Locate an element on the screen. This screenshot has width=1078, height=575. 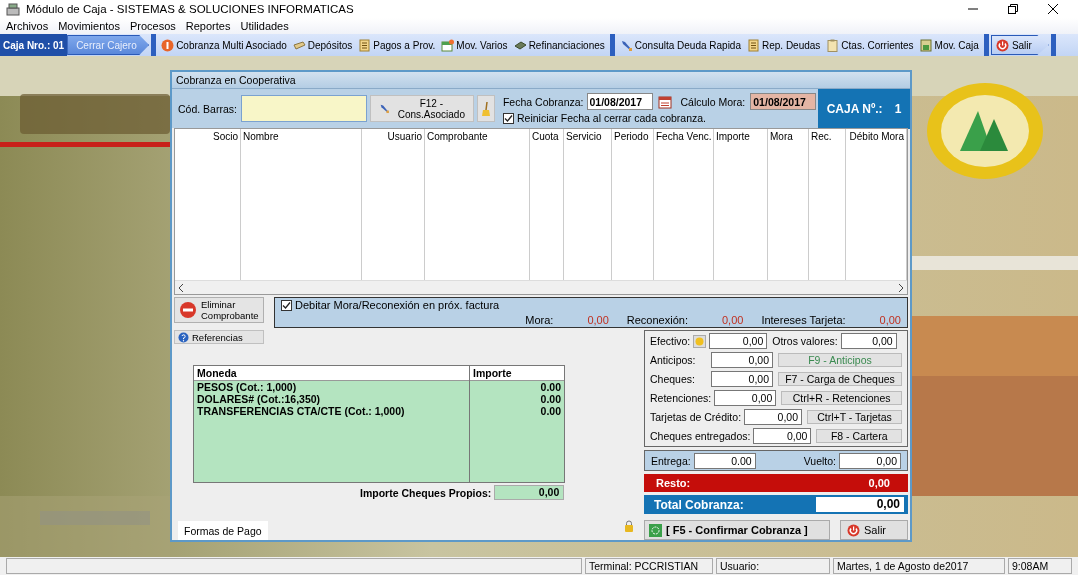
late-fee-date-label: Cálculo Mora: is located at coordinates (713, 101).